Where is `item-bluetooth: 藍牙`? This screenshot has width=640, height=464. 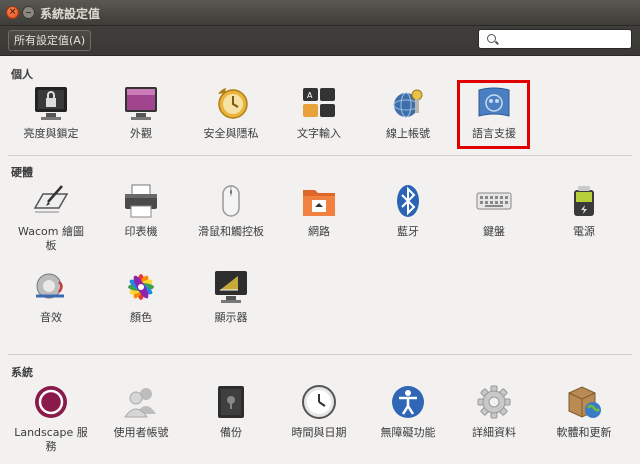 item-bluetooth: 藍牙 is located at coordinates (408, 212).